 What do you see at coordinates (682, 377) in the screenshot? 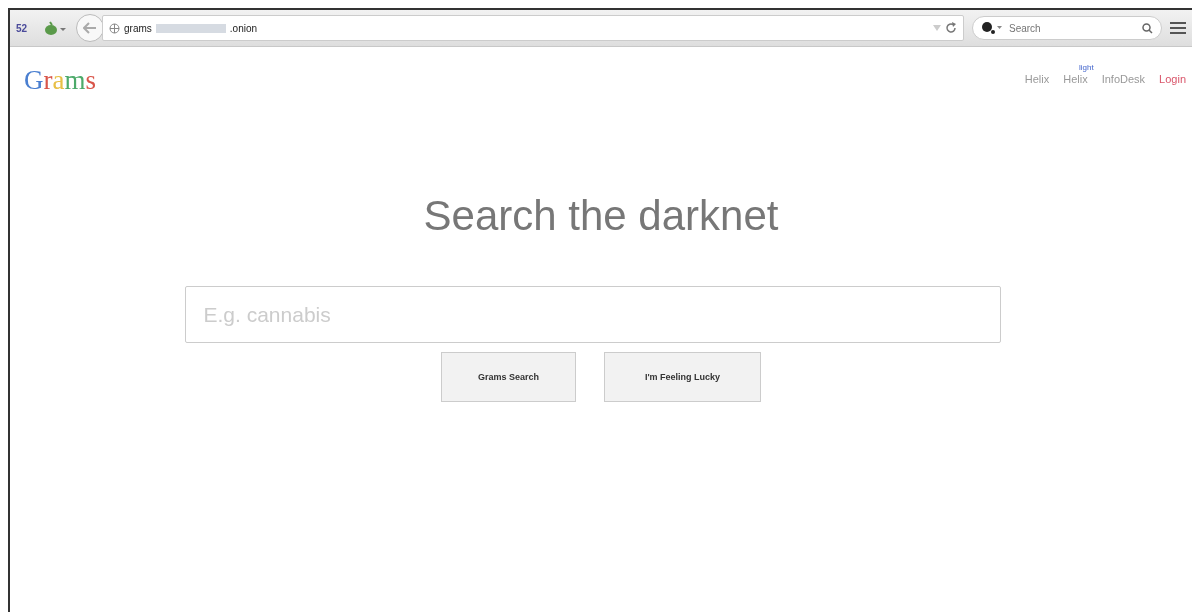
I see `search-button: I'm Feeling Lucky` at bounding box center [682, 377].